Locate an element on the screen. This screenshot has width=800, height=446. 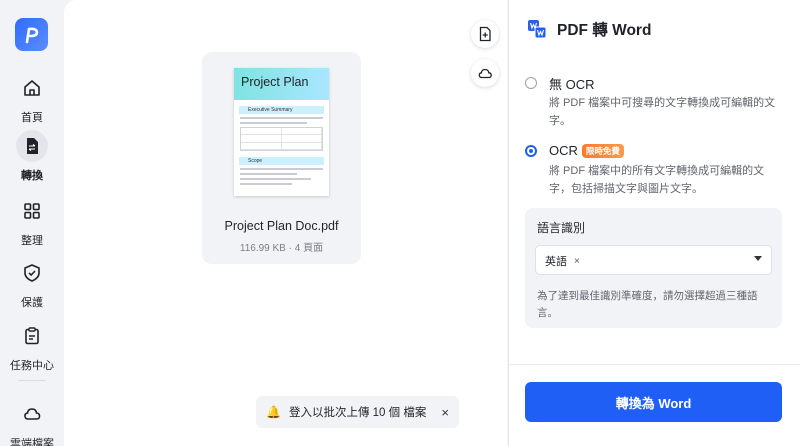
chevron-down-icon is located at coordinates (758, 258).